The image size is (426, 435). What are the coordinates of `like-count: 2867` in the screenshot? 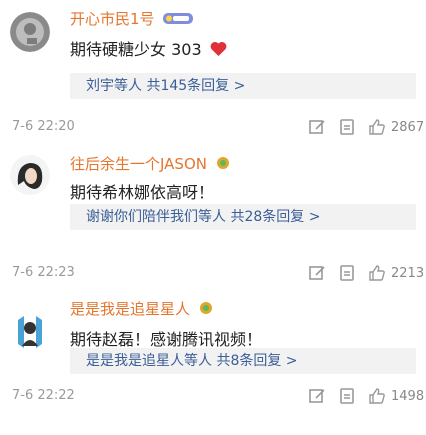 It's located at (408, 127).